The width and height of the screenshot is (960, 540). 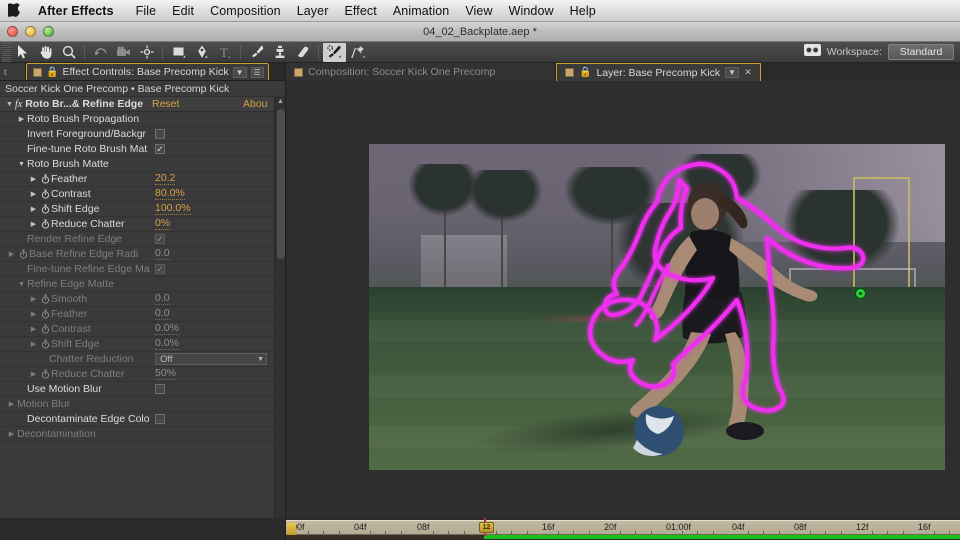 What do you see at coordinates (147, 71) in the screenshot?
I see `tab-effect-controls: 🔒 Effect Controls: Base Precomp Kick ▼ ☰` at bounding box center [147, 71].